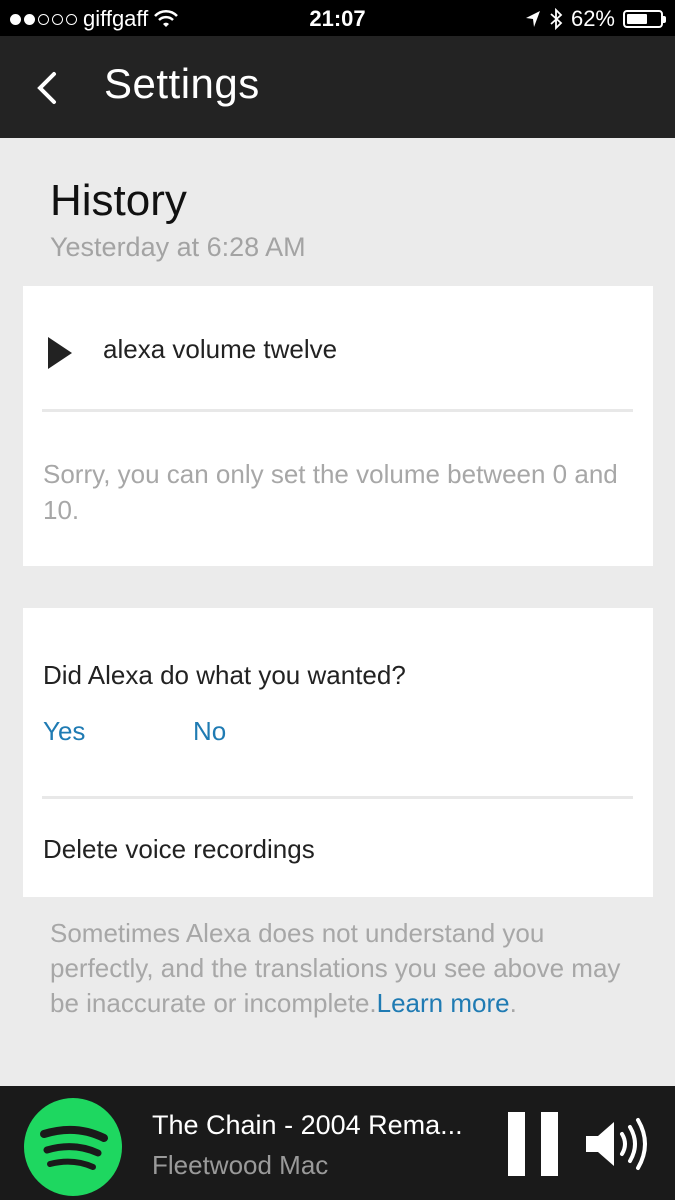  What do you see at coordinates (240, 1165) in the screenshot?
I see `track-artist: Fleetwood Mac` at bounding box center [240, 1165].